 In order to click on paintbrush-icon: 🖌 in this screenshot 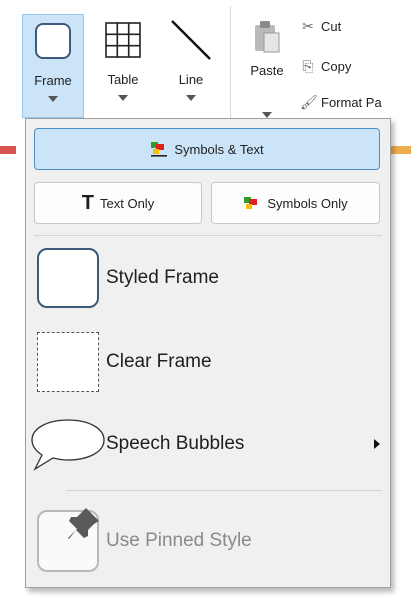, I will do `click(309, 102)`.